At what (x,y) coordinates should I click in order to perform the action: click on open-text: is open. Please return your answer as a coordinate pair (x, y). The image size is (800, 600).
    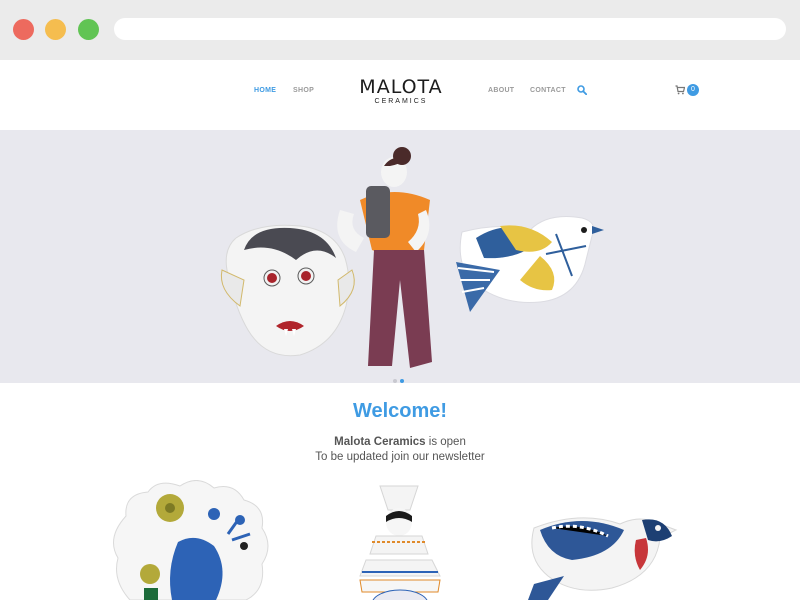
    Looking at the image, I should click on (445, 442).